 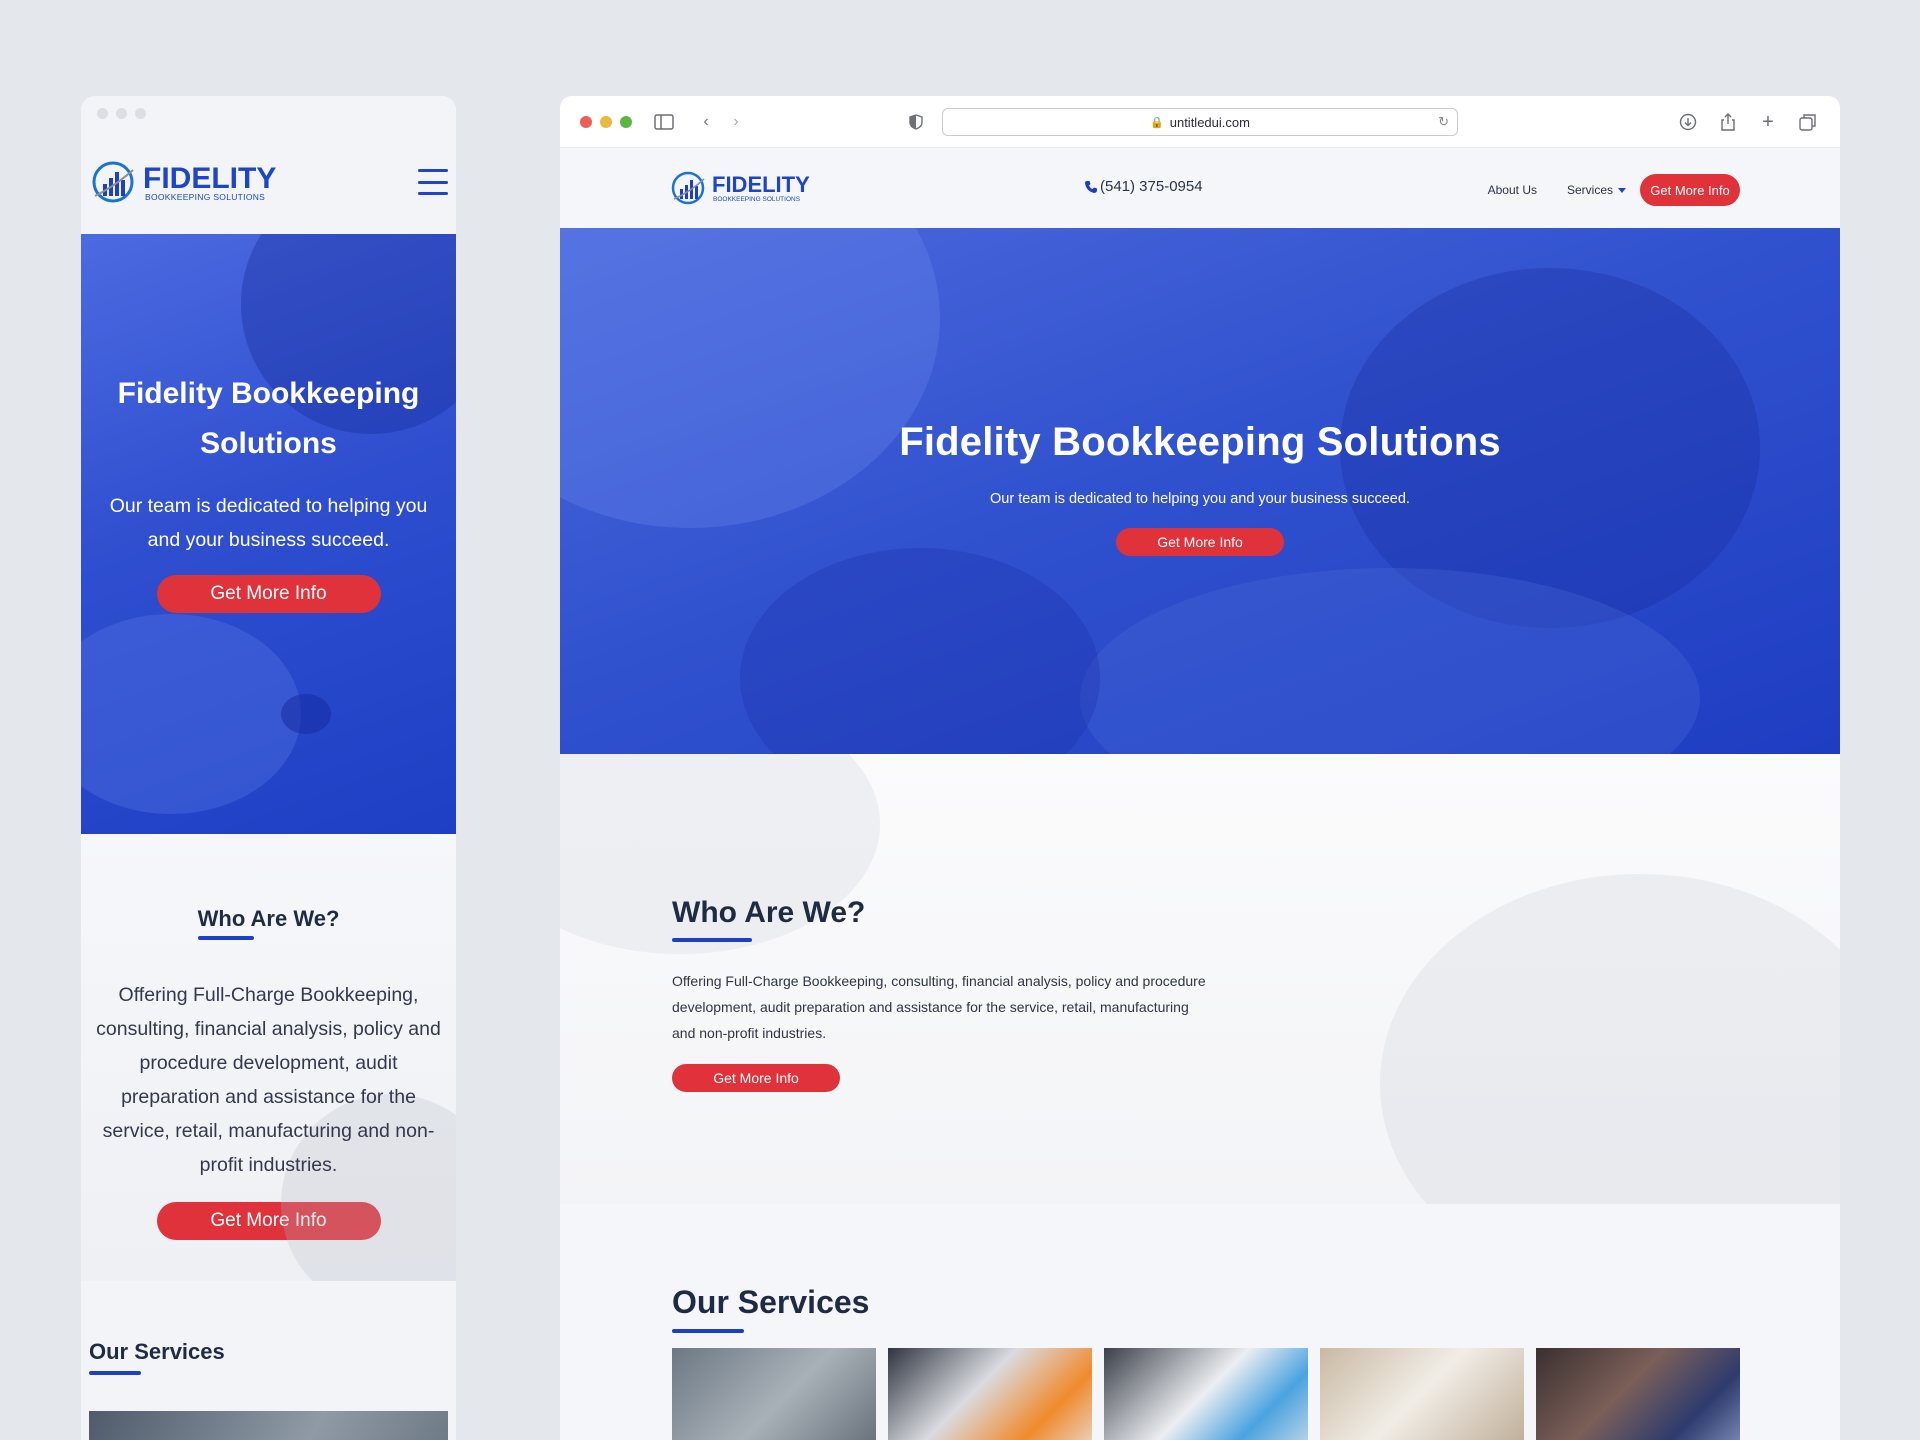 What do you see at coordinates (769, 912) in the screenshot?
I see `who-title: Who Are We?` at bounding box center [769, 912].